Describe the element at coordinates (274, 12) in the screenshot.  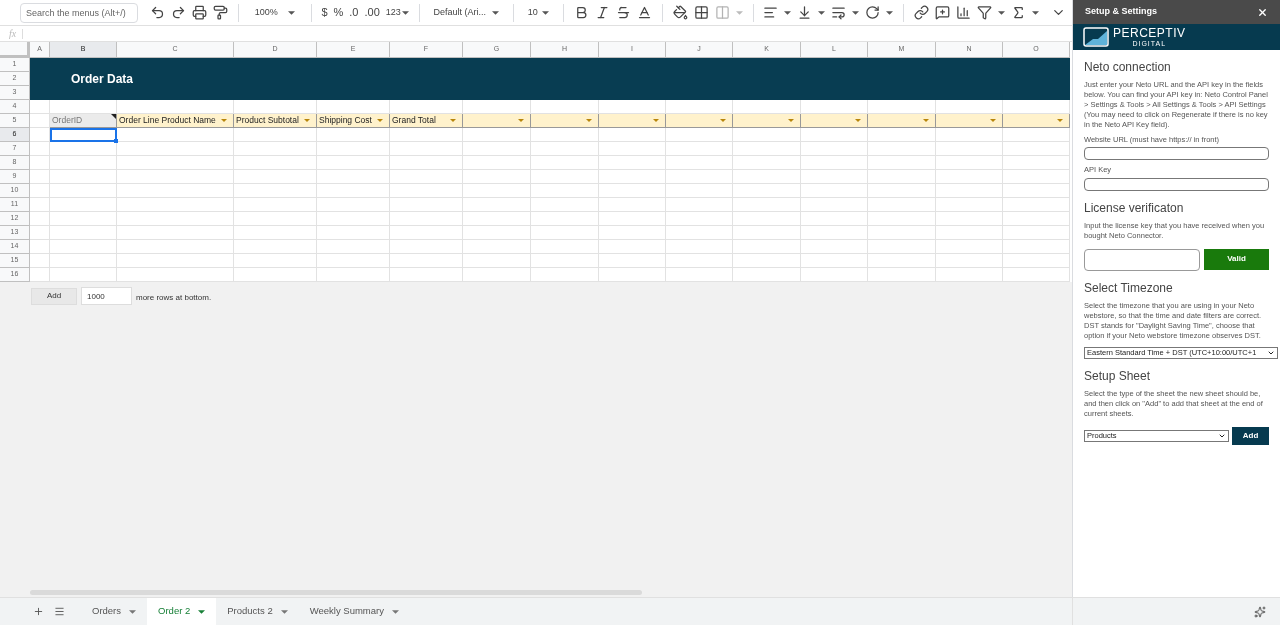
I see `zoom-dropdown: 100%` at that location.